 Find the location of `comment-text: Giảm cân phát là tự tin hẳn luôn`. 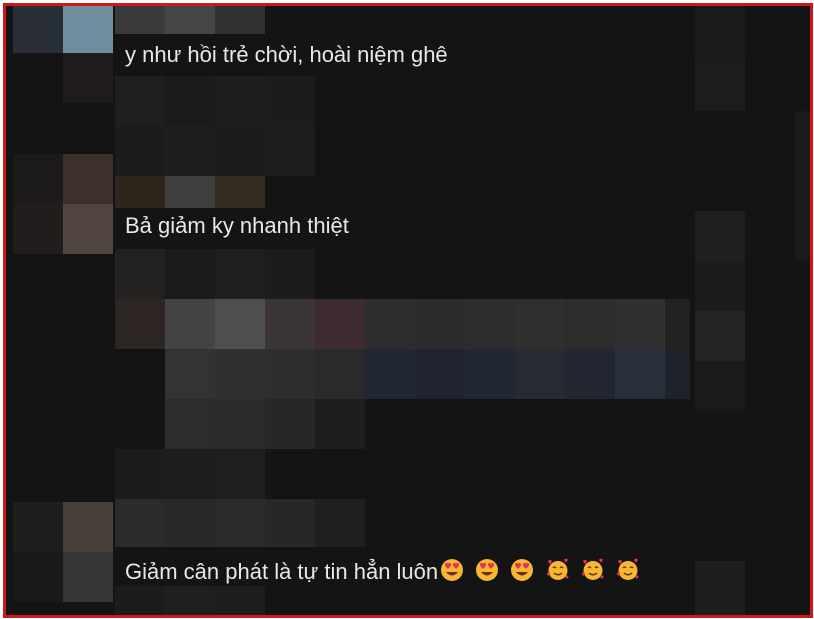

comment-text: Giảm cân phát là tự tin hẳn luôn is located at coordinates (282, 571).